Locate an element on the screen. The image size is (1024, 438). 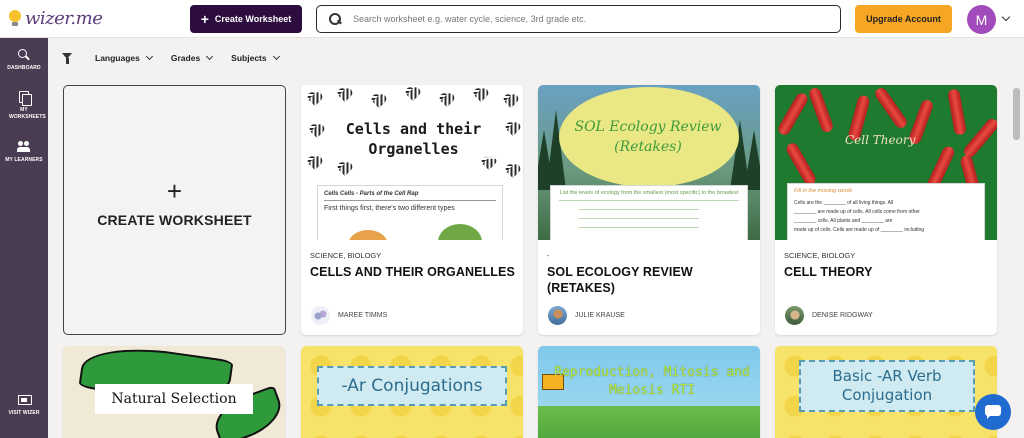
search-input is located at coordinates (588, 19).